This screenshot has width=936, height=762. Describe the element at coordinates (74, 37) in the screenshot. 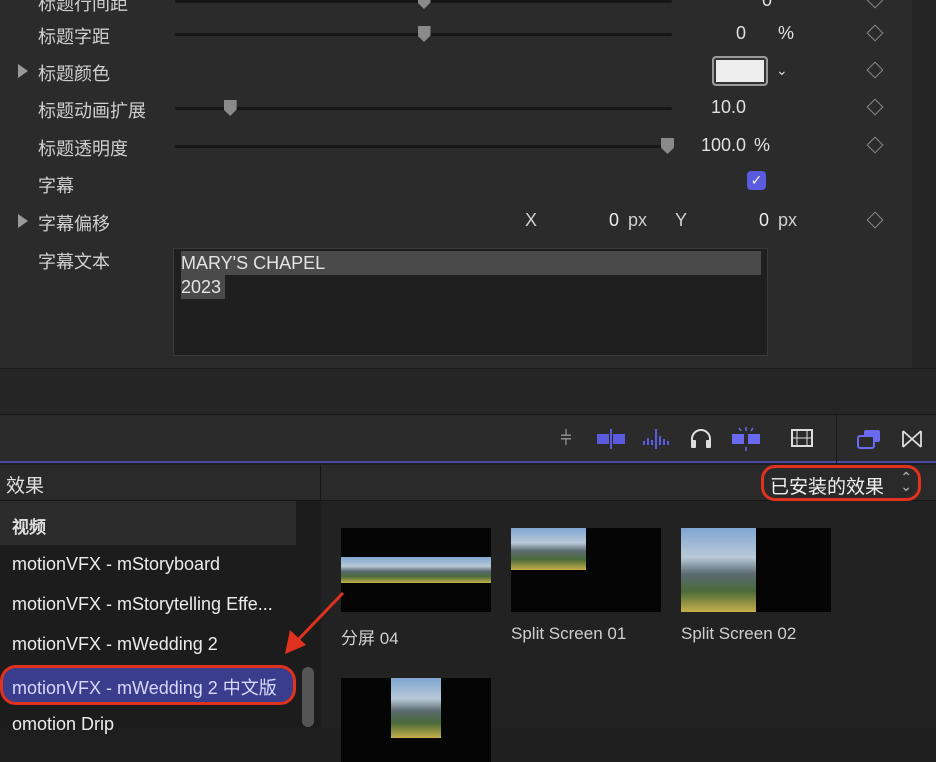

I see `label: 标题字距` at that location.